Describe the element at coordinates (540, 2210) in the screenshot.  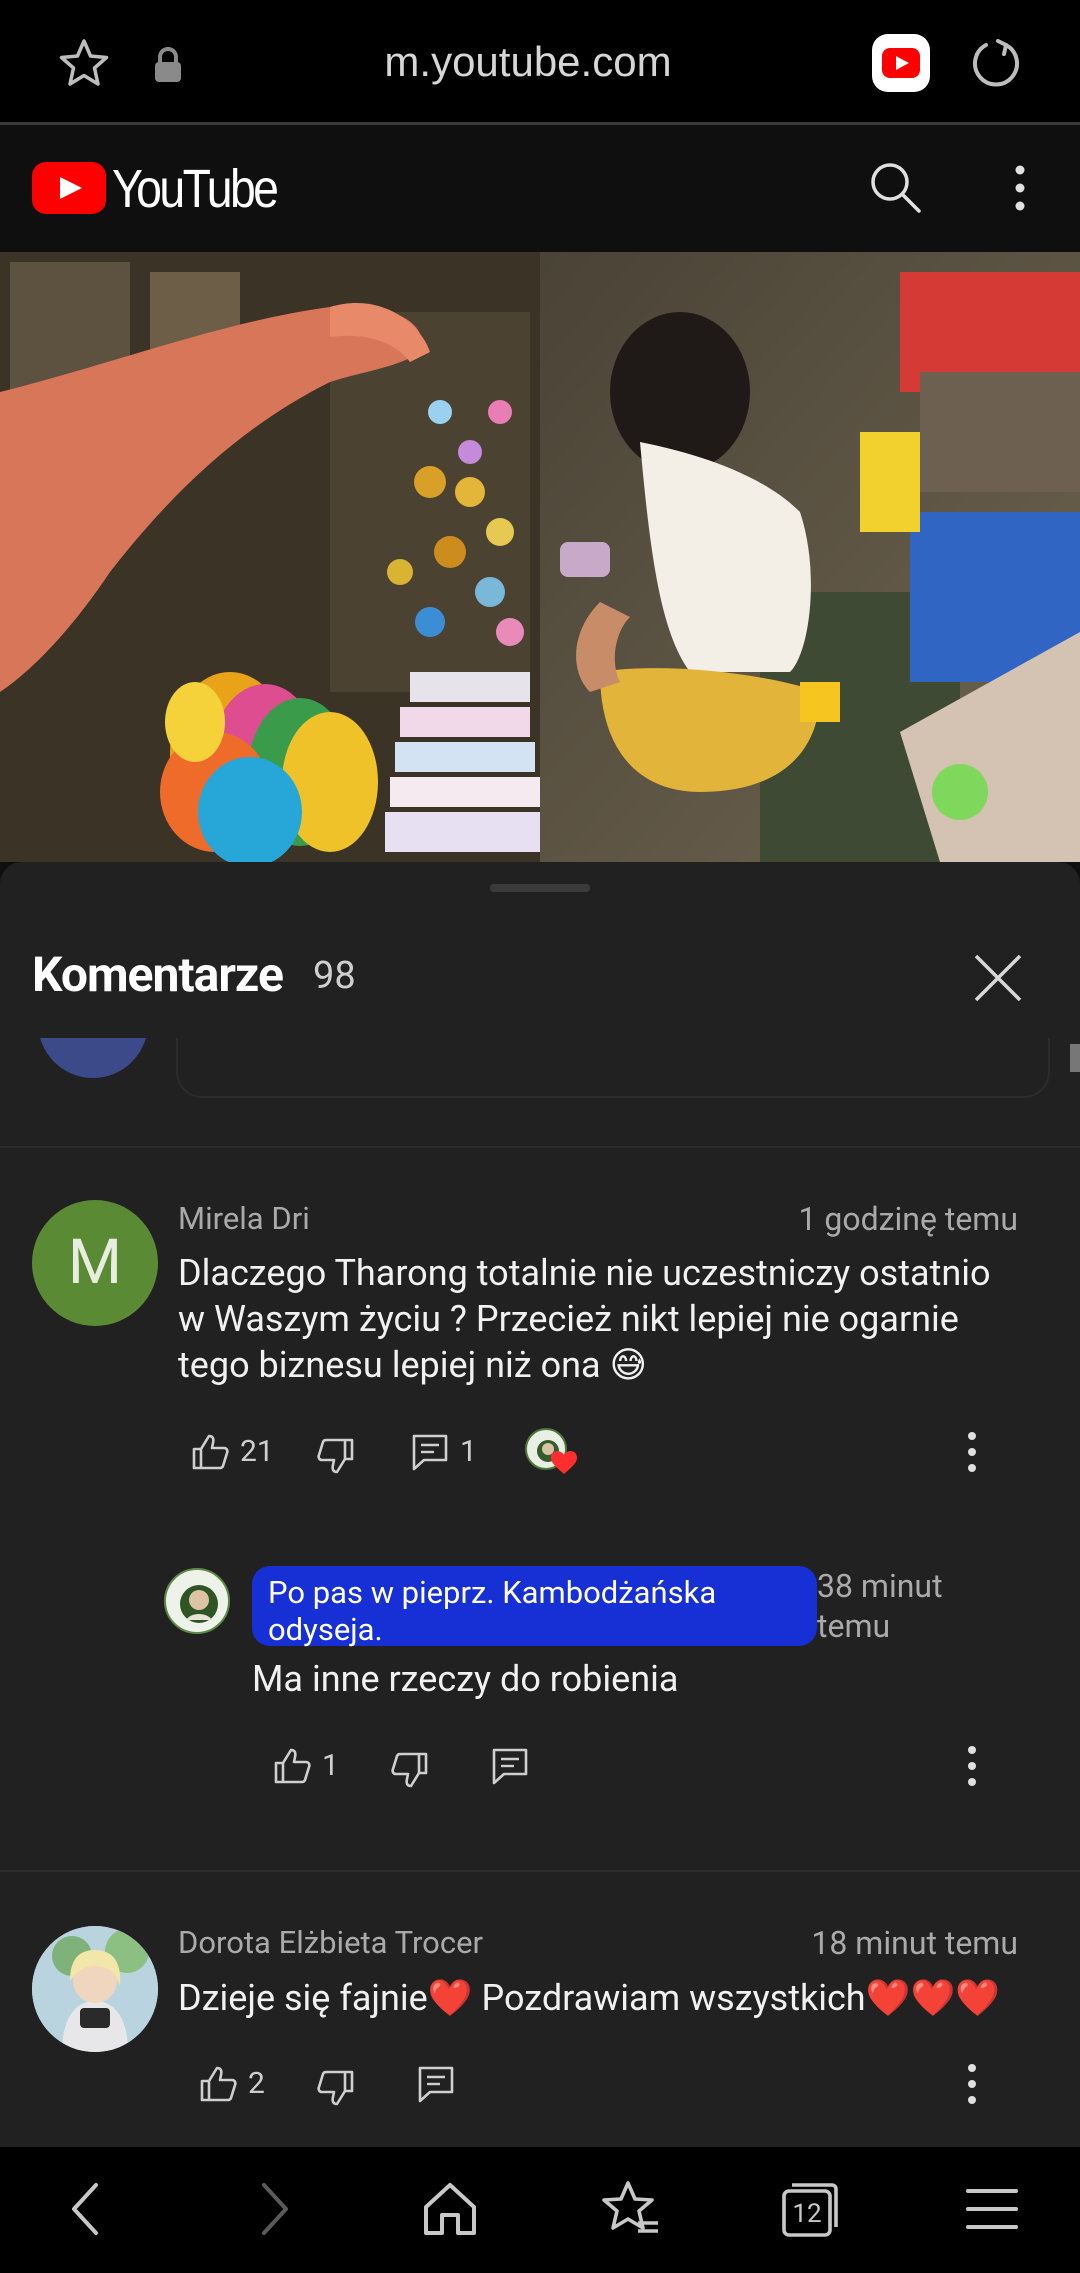
I see `browser-bottom-nav: 12` at that location.